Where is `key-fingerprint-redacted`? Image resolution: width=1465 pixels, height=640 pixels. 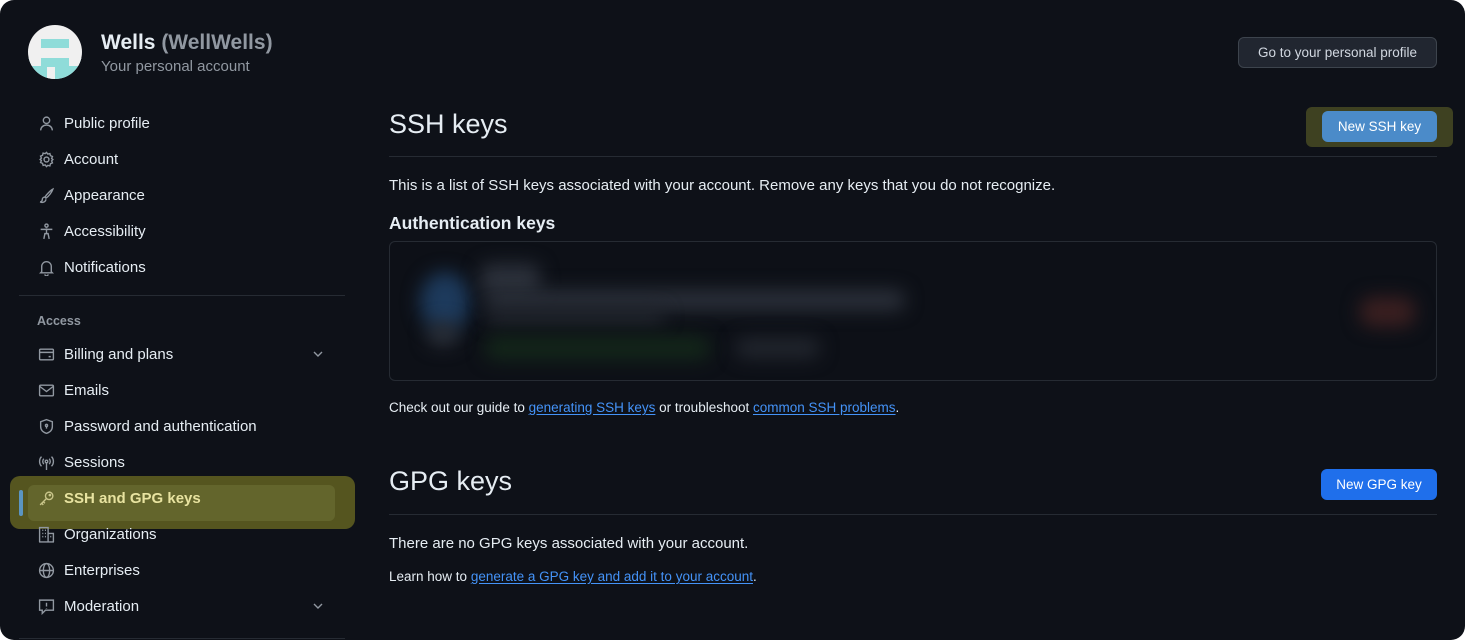 key-fingerprint-redacted is located at coordinates (695, 300).